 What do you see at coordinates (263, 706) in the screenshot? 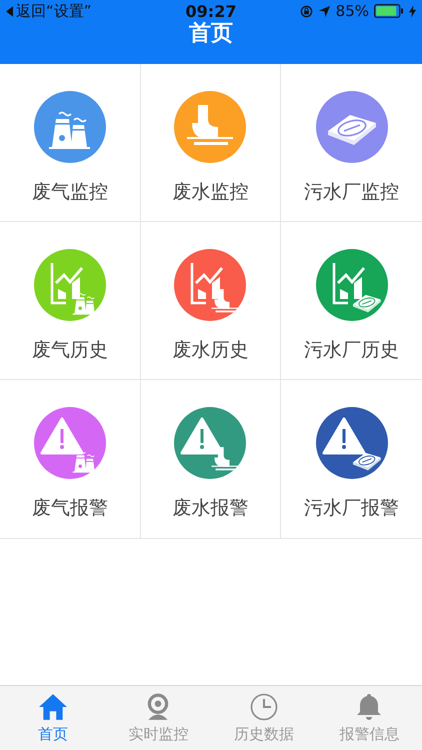
I see `clock-icon` at bounding box center [263, 706].